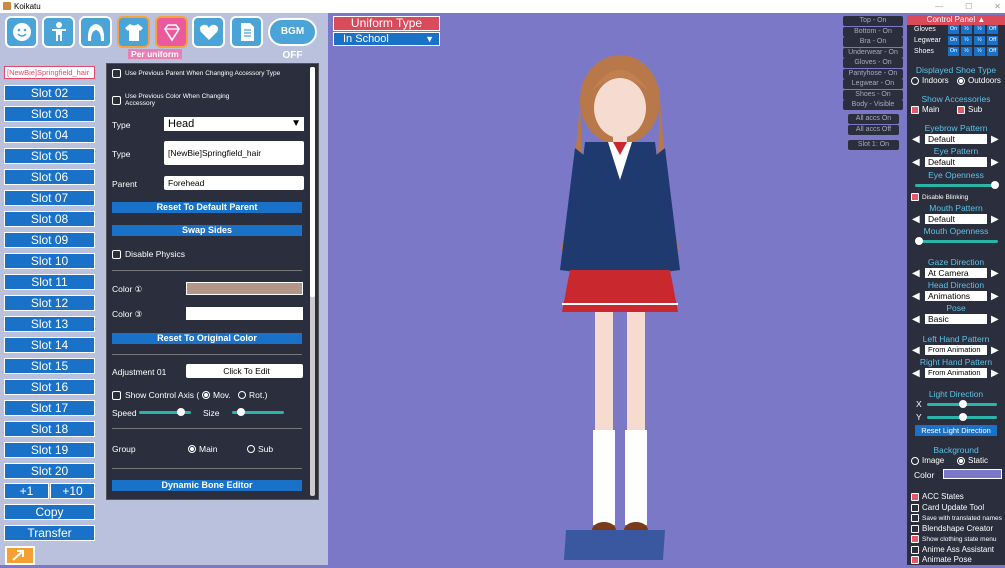 The width and height of the screenshot is (1005, 568). Describe the element at coordinates (207, 207) in the screenshot. I see `reset-parent-button: Reset To Default Parent` at that location.